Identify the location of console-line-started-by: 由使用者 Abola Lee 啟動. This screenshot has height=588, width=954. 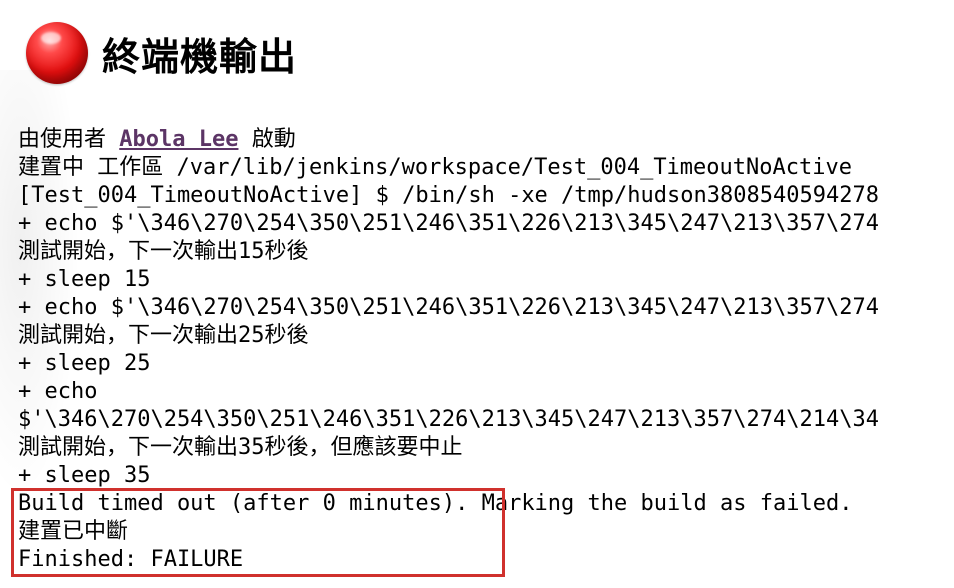
(486, 140).